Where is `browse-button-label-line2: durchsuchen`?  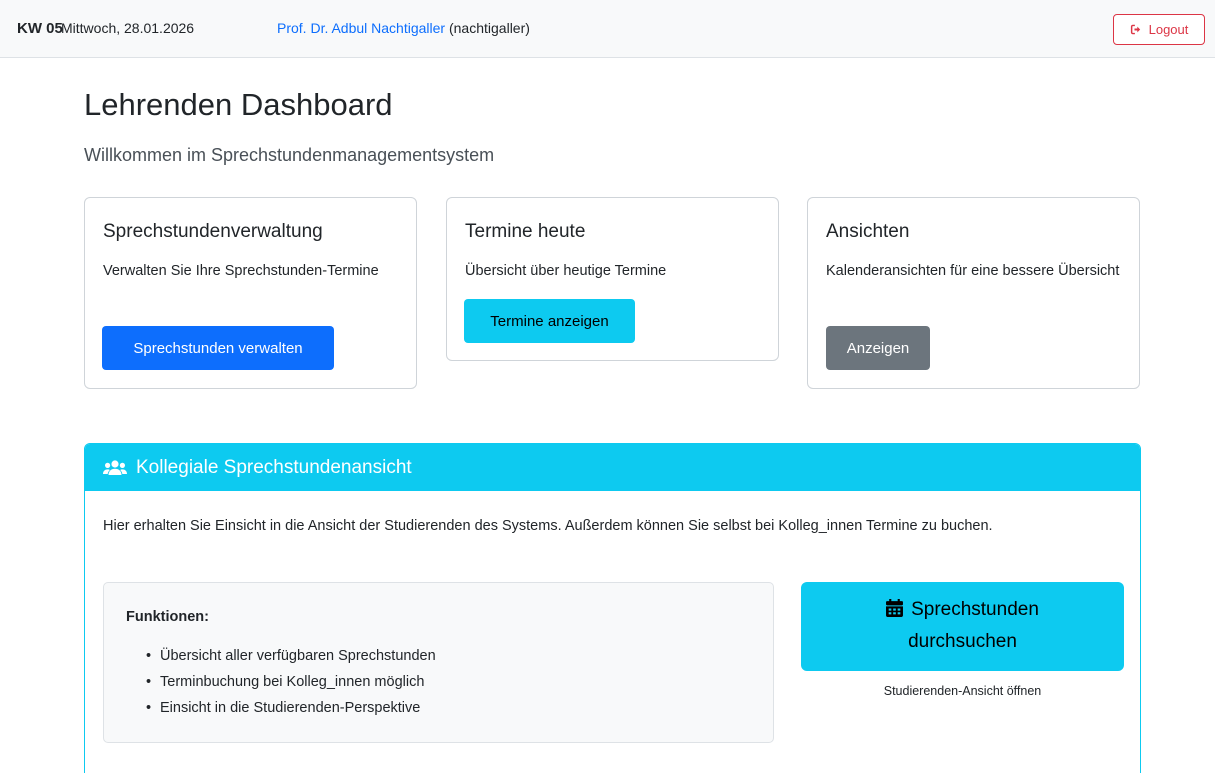 browse-button-label-line2: durchsuchen is located at coordinates (962, 641).